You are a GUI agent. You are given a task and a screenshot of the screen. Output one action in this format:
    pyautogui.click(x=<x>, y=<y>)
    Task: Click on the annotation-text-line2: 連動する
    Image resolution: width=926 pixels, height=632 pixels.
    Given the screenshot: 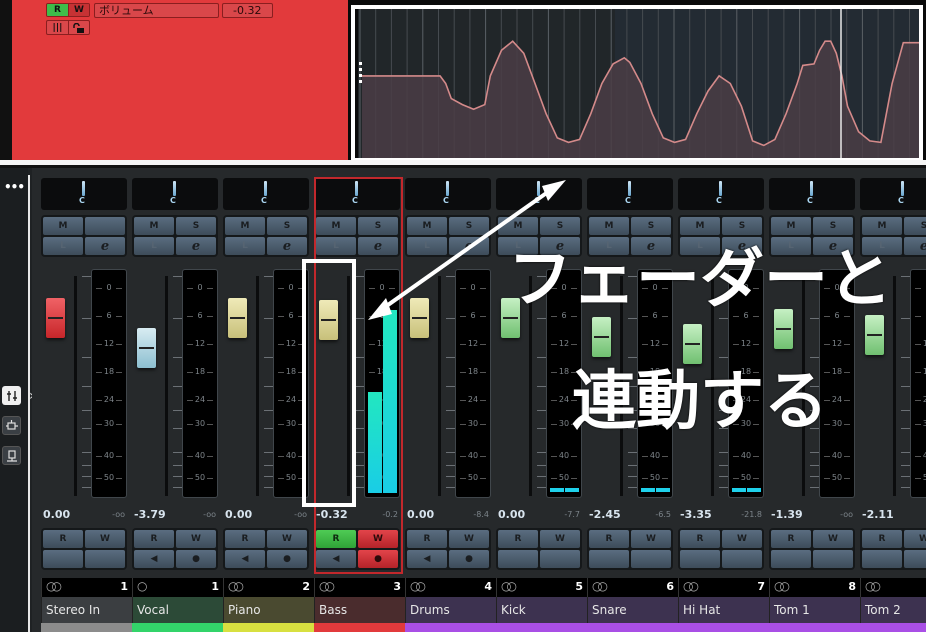 What is the action you would take?
    pyautogui.click(x=700, y=402)
    